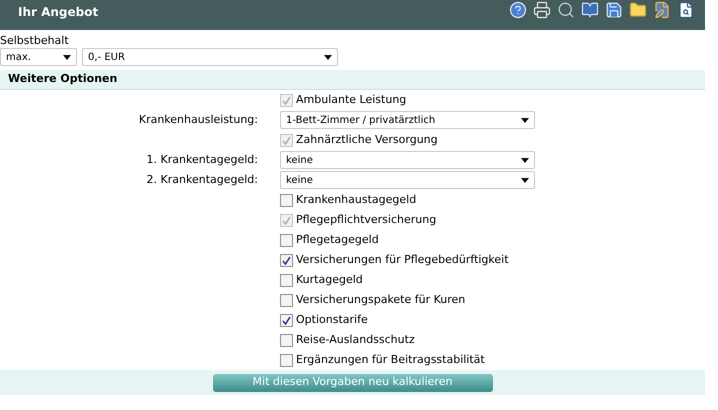 The height and width of the screenshot is (410, 718). What do you see at coordinates (518, 10) in the screenshot?
I see `help-icon` at bounding box center [518, 10].